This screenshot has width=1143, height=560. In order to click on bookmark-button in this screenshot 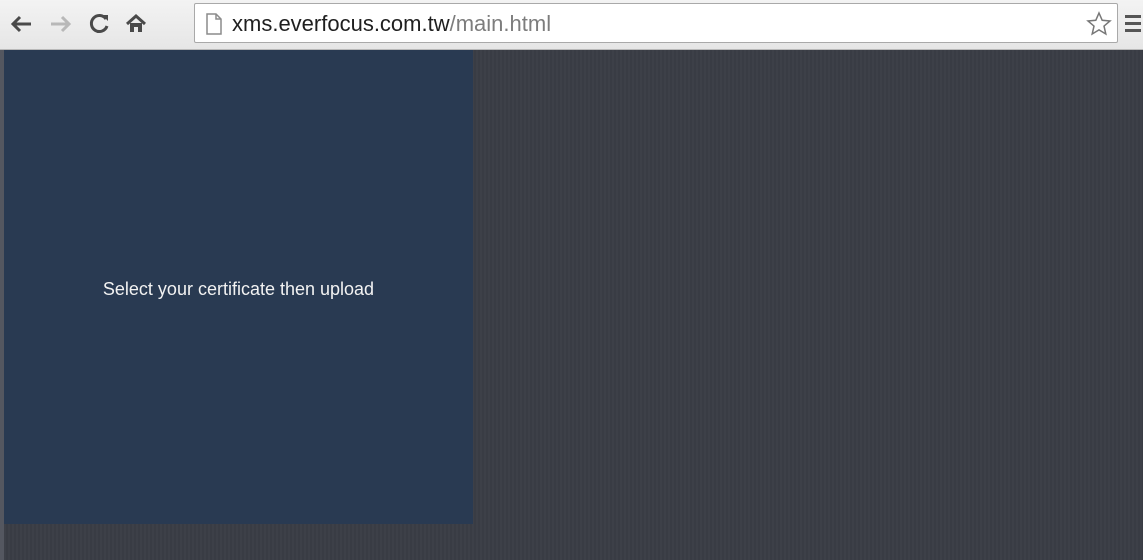, I will do `click(1099, 24)`.